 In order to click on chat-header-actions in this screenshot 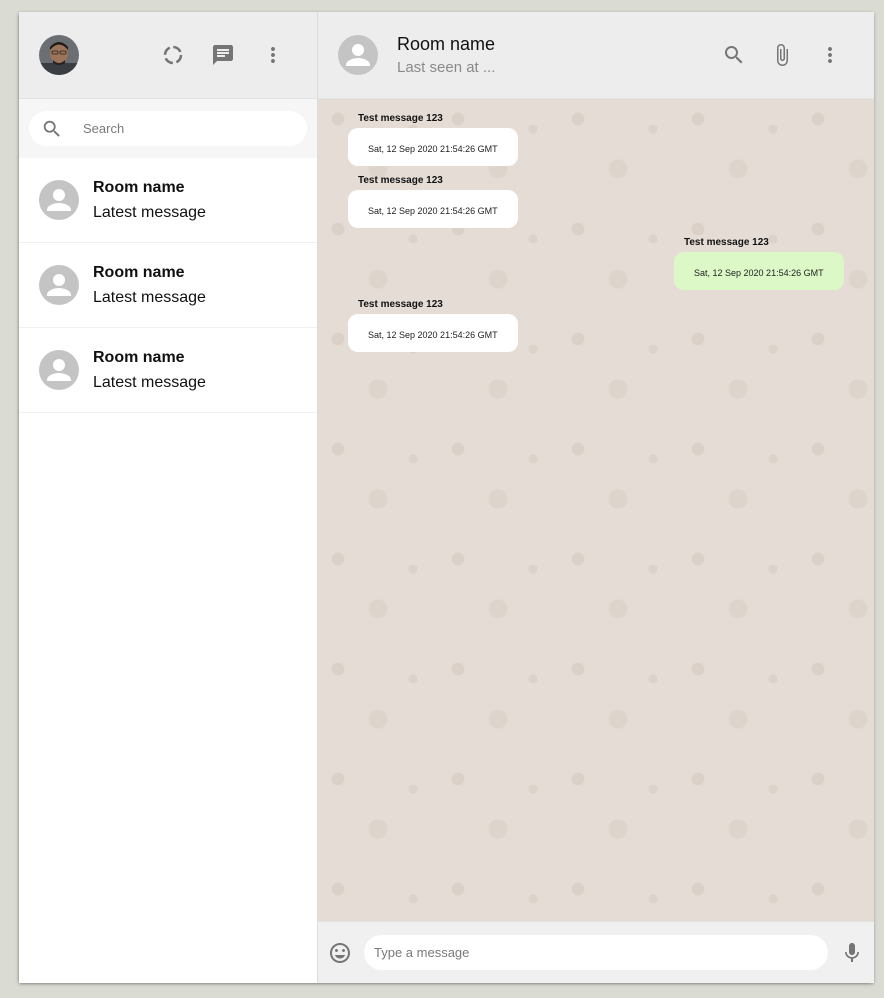, I will do `click(782, 55)`.